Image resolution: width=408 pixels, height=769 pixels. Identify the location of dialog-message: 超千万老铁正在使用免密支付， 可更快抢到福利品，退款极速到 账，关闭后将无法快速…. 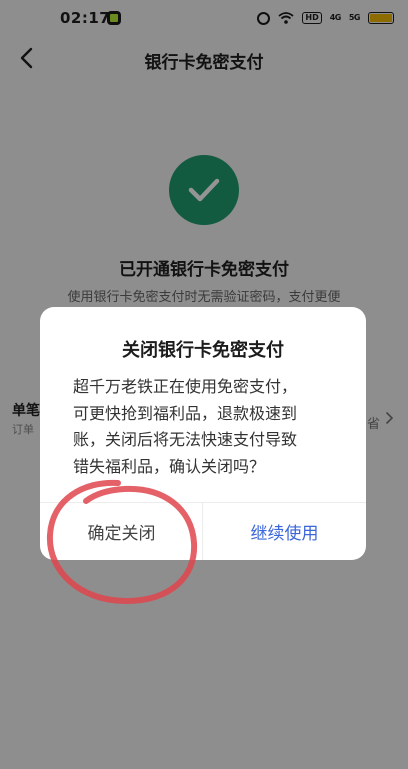
(204, 427).